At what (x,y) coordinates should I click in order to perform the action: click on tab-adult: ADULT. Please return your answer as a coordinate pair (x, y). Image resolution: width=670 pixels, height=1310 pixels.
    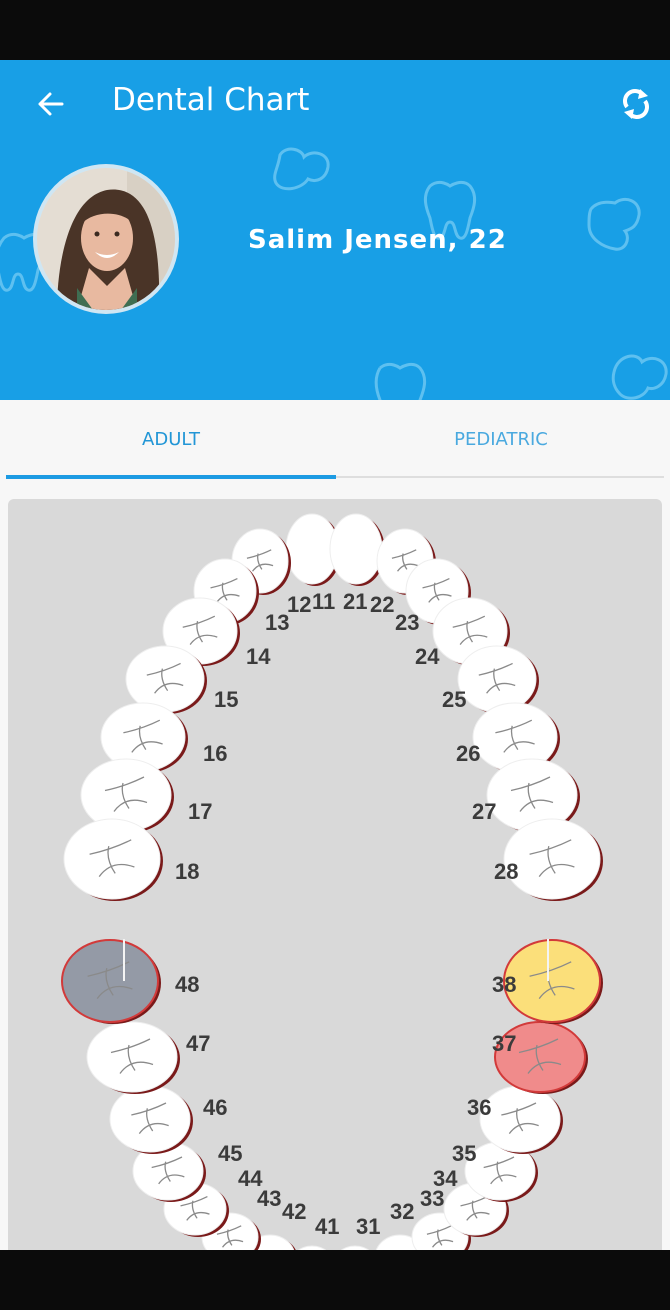
    Looking at the image, I should click on (171, 439).